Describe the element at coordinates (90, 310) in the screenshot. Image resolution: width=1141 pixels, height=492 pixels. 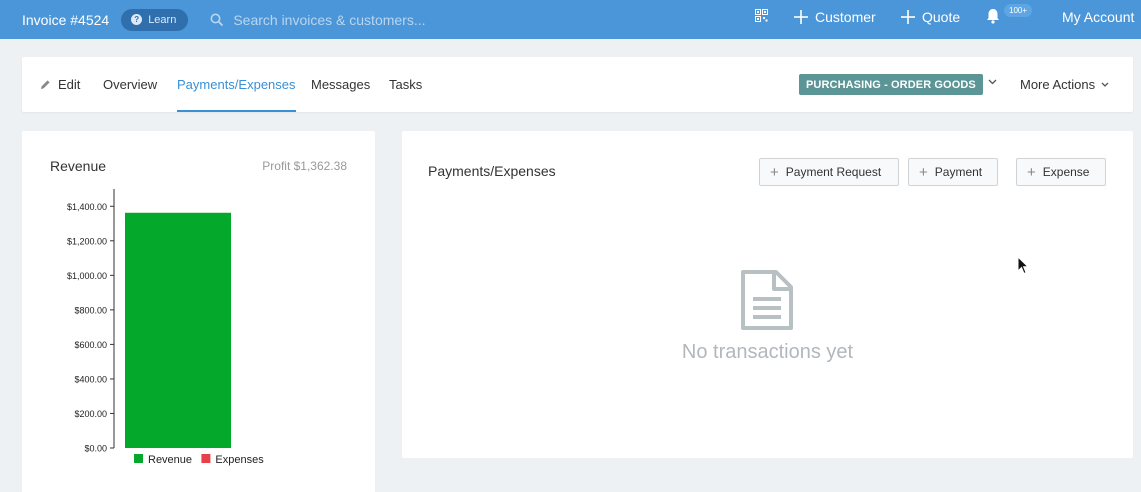
I see `y-tick-label: $800.00` at that location.